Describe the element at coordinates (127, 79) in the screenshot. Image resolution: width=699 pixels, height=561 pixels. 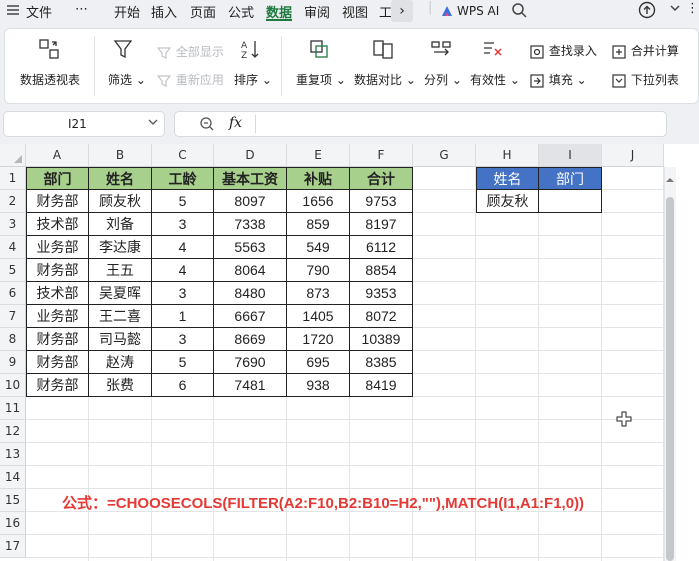
I see `filter-button: 筛选 ⌄` at that location.